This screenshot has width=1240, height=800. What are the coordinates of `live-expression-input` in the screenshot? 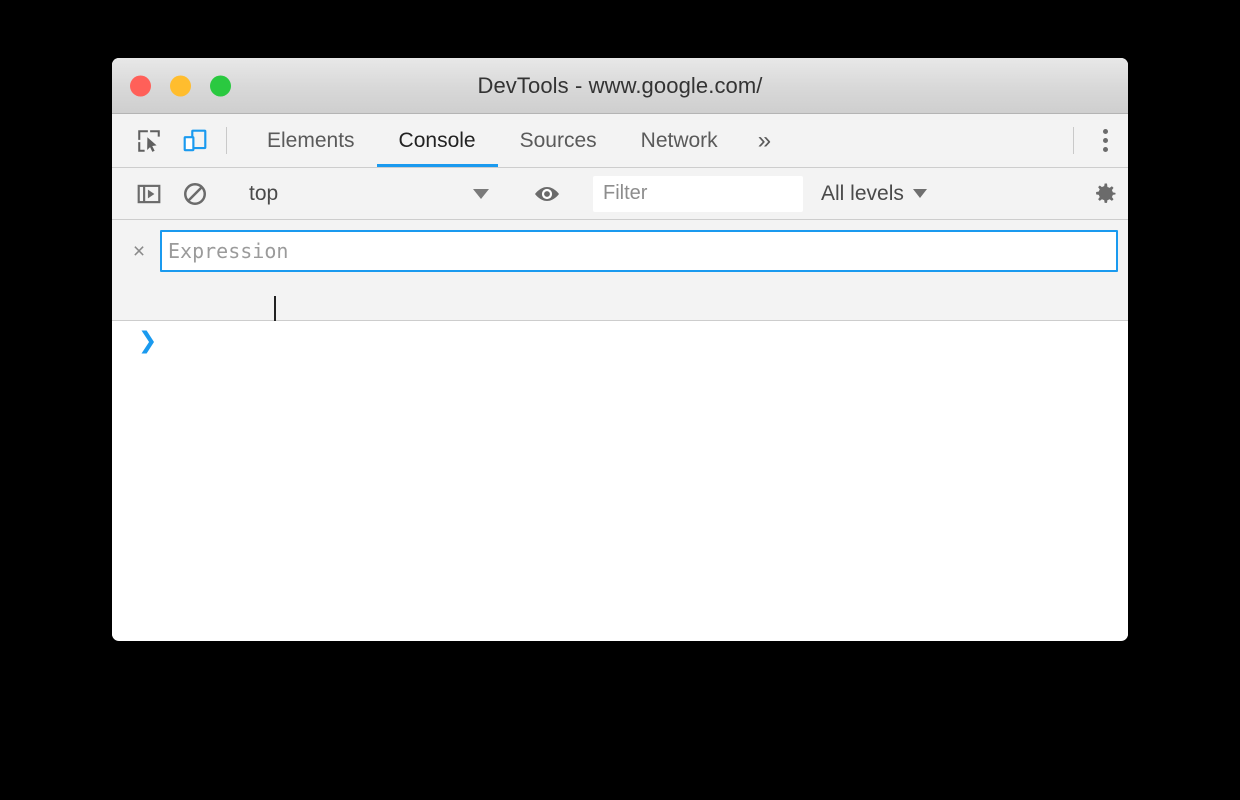 It's located at (639, 251).